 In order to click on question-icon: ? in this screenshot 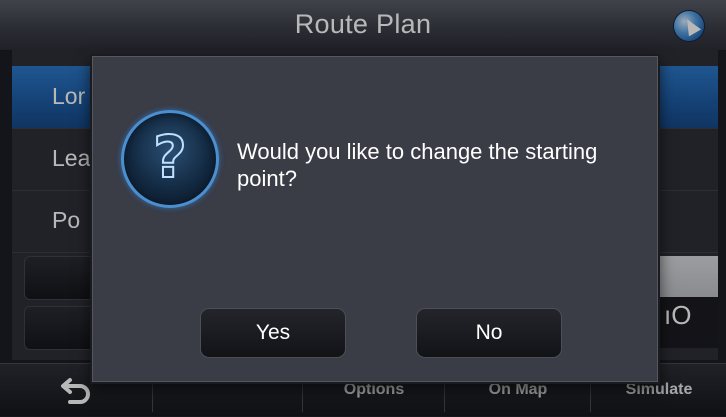, I will do `click(170, 159)`.